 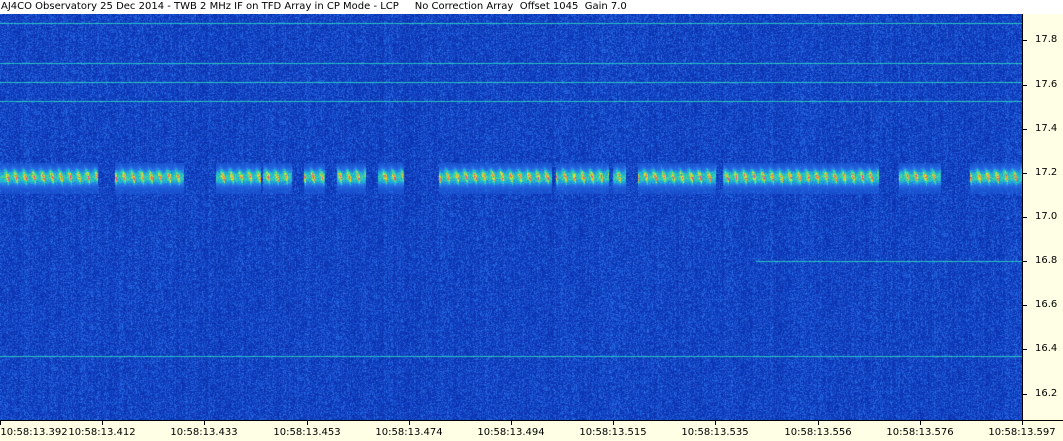 What do you see at coordinates (1046, 216) in the screenshot?
I see `y-tick-label: 17.0` at bounding box center [1046, 216].